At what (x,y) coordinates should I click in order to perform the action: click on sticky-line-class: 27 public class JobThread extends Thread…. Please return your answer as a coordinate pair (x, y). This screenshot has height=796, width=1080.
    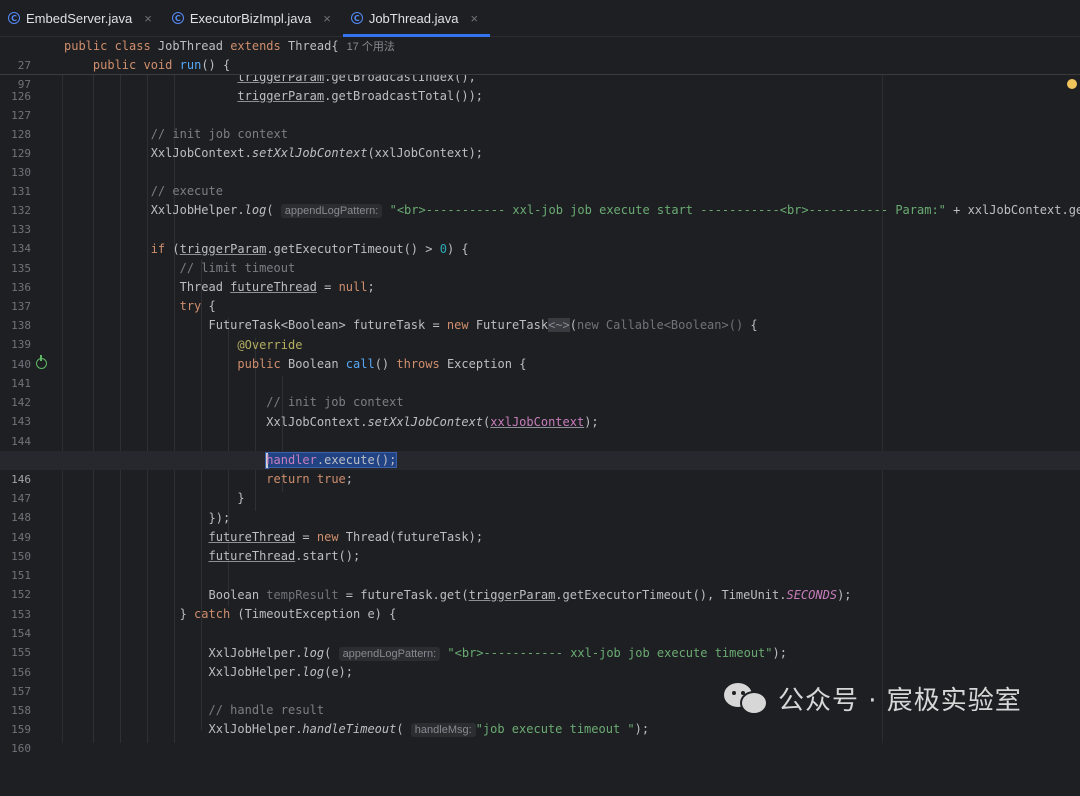
    Looking at the image, I should click on (540, 54).